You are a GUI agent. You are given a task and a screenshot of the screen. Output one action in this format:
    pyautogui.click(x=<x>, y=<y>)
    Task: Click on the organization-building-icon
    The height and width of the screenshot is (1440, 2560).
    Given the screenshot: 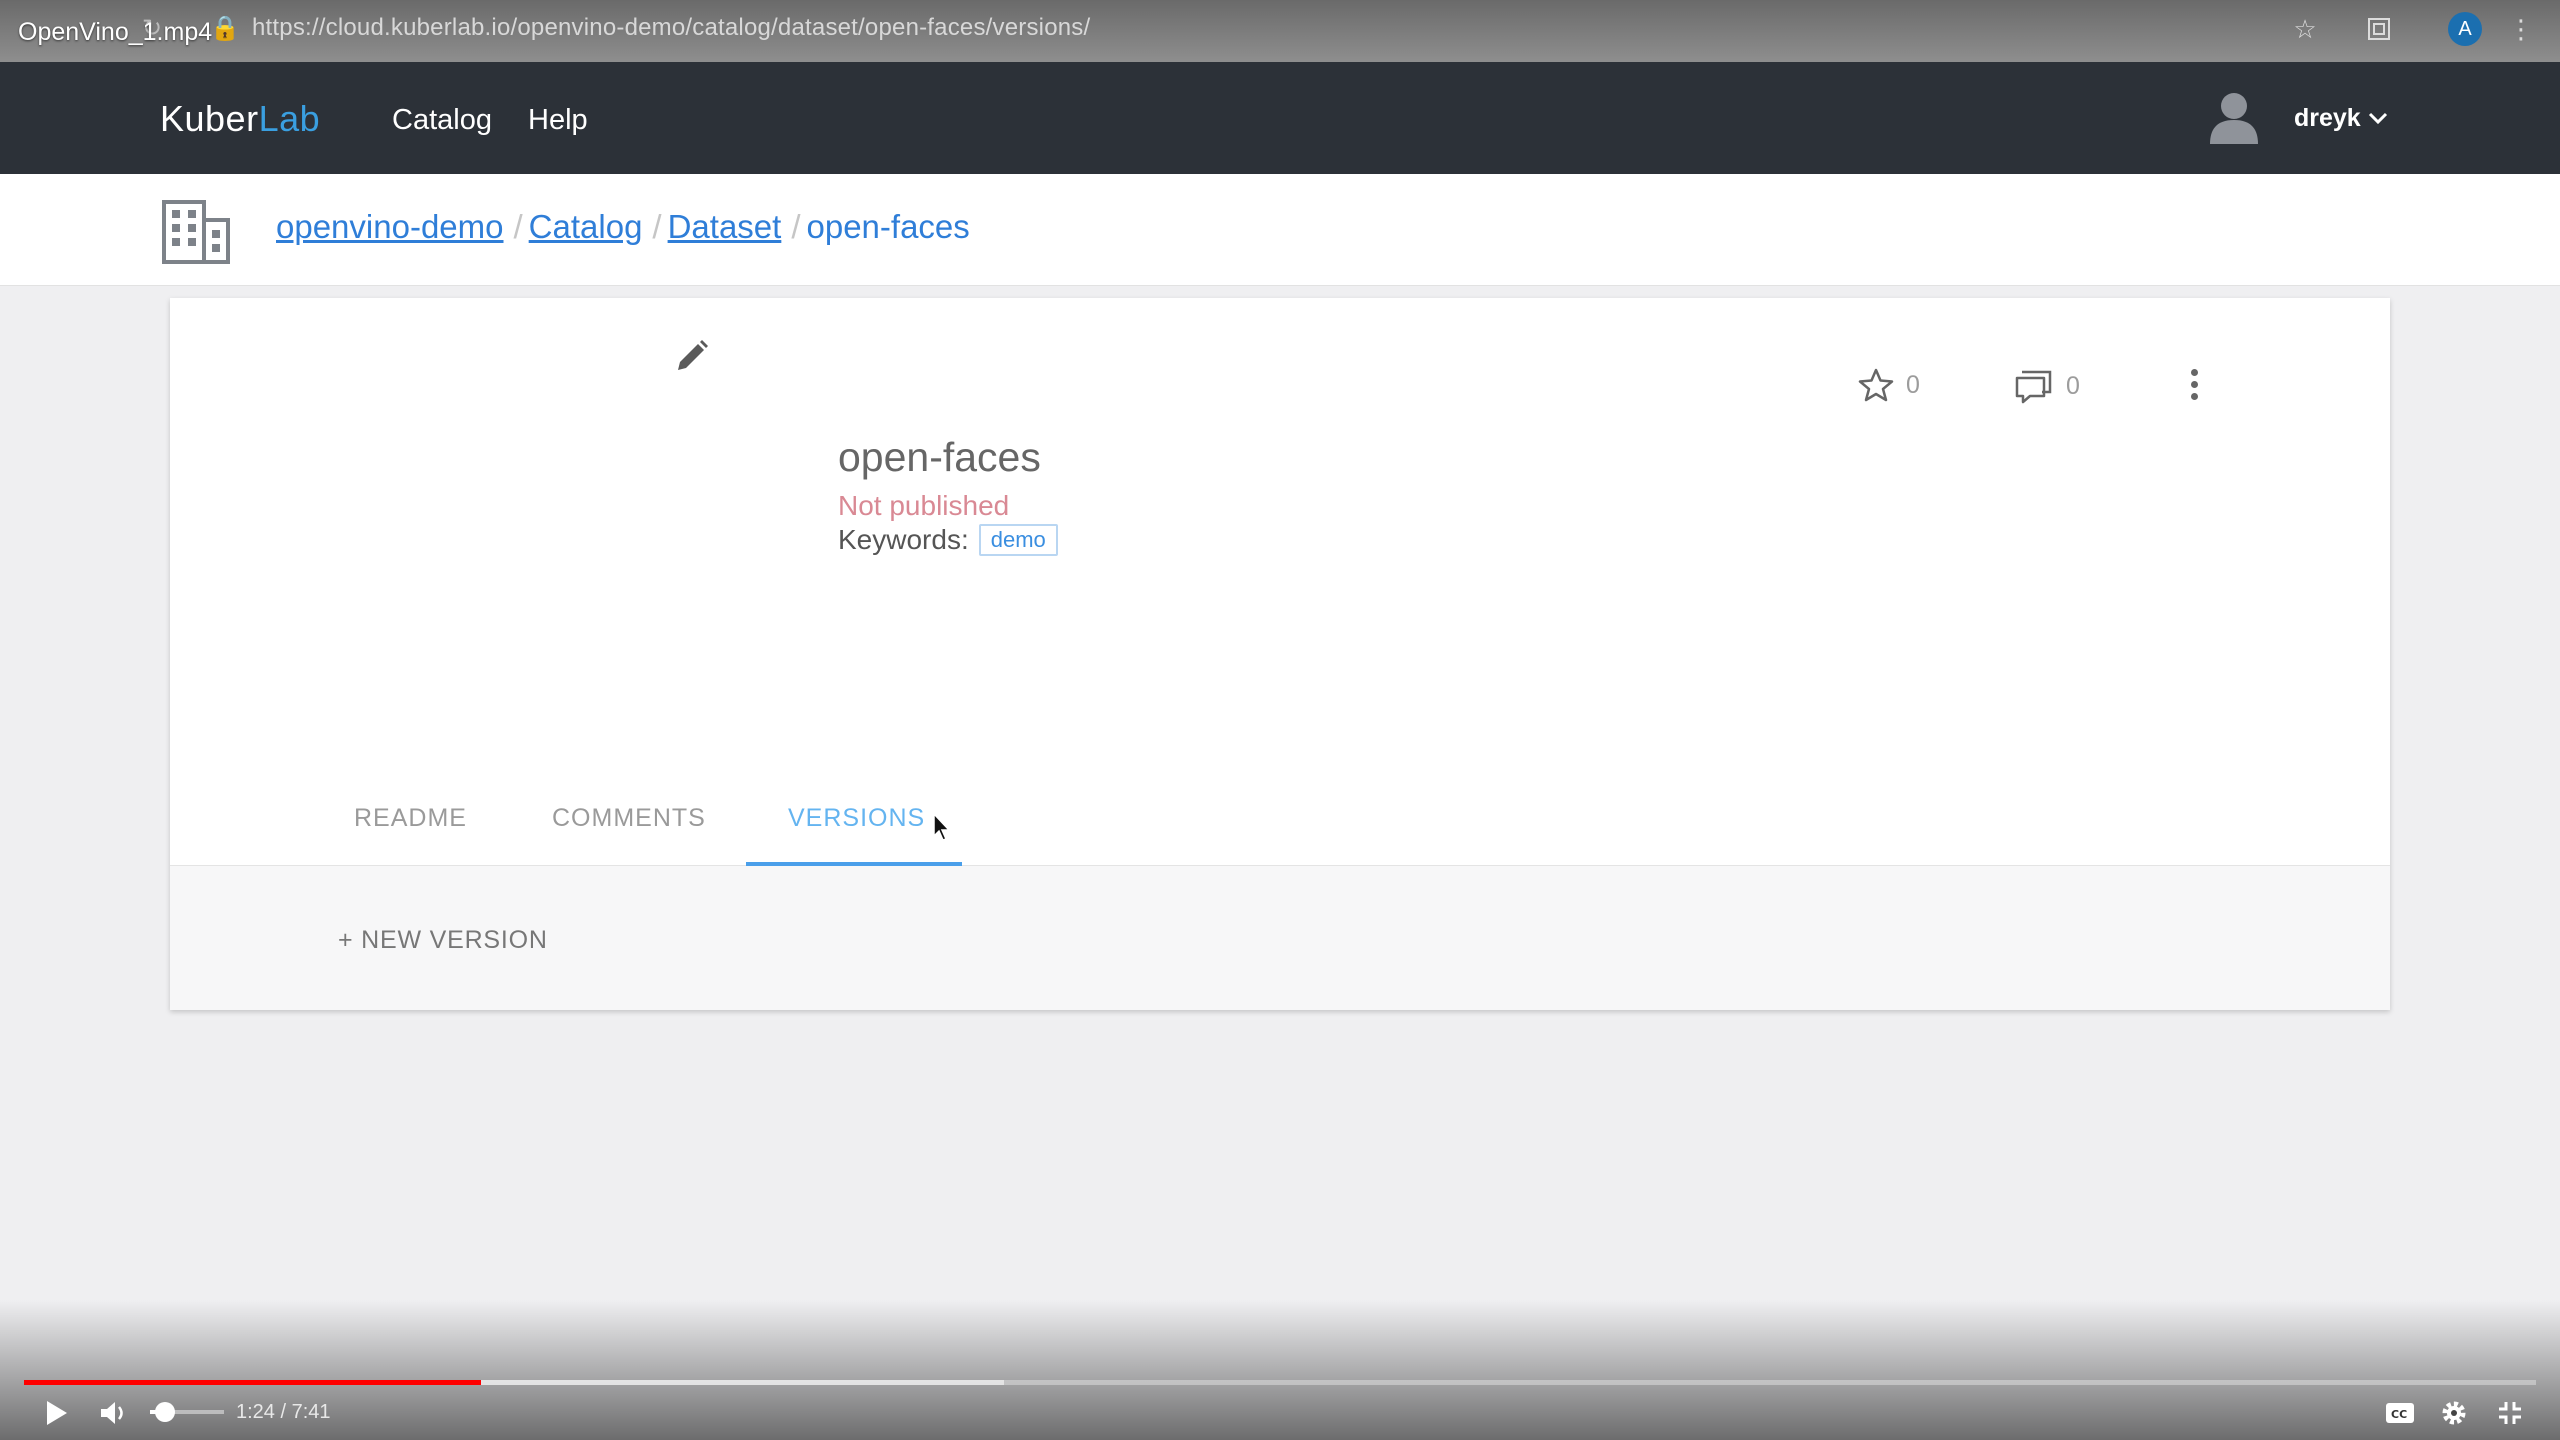 What is the action you would take?
    pyautogui.click(x=196, y=232)
    